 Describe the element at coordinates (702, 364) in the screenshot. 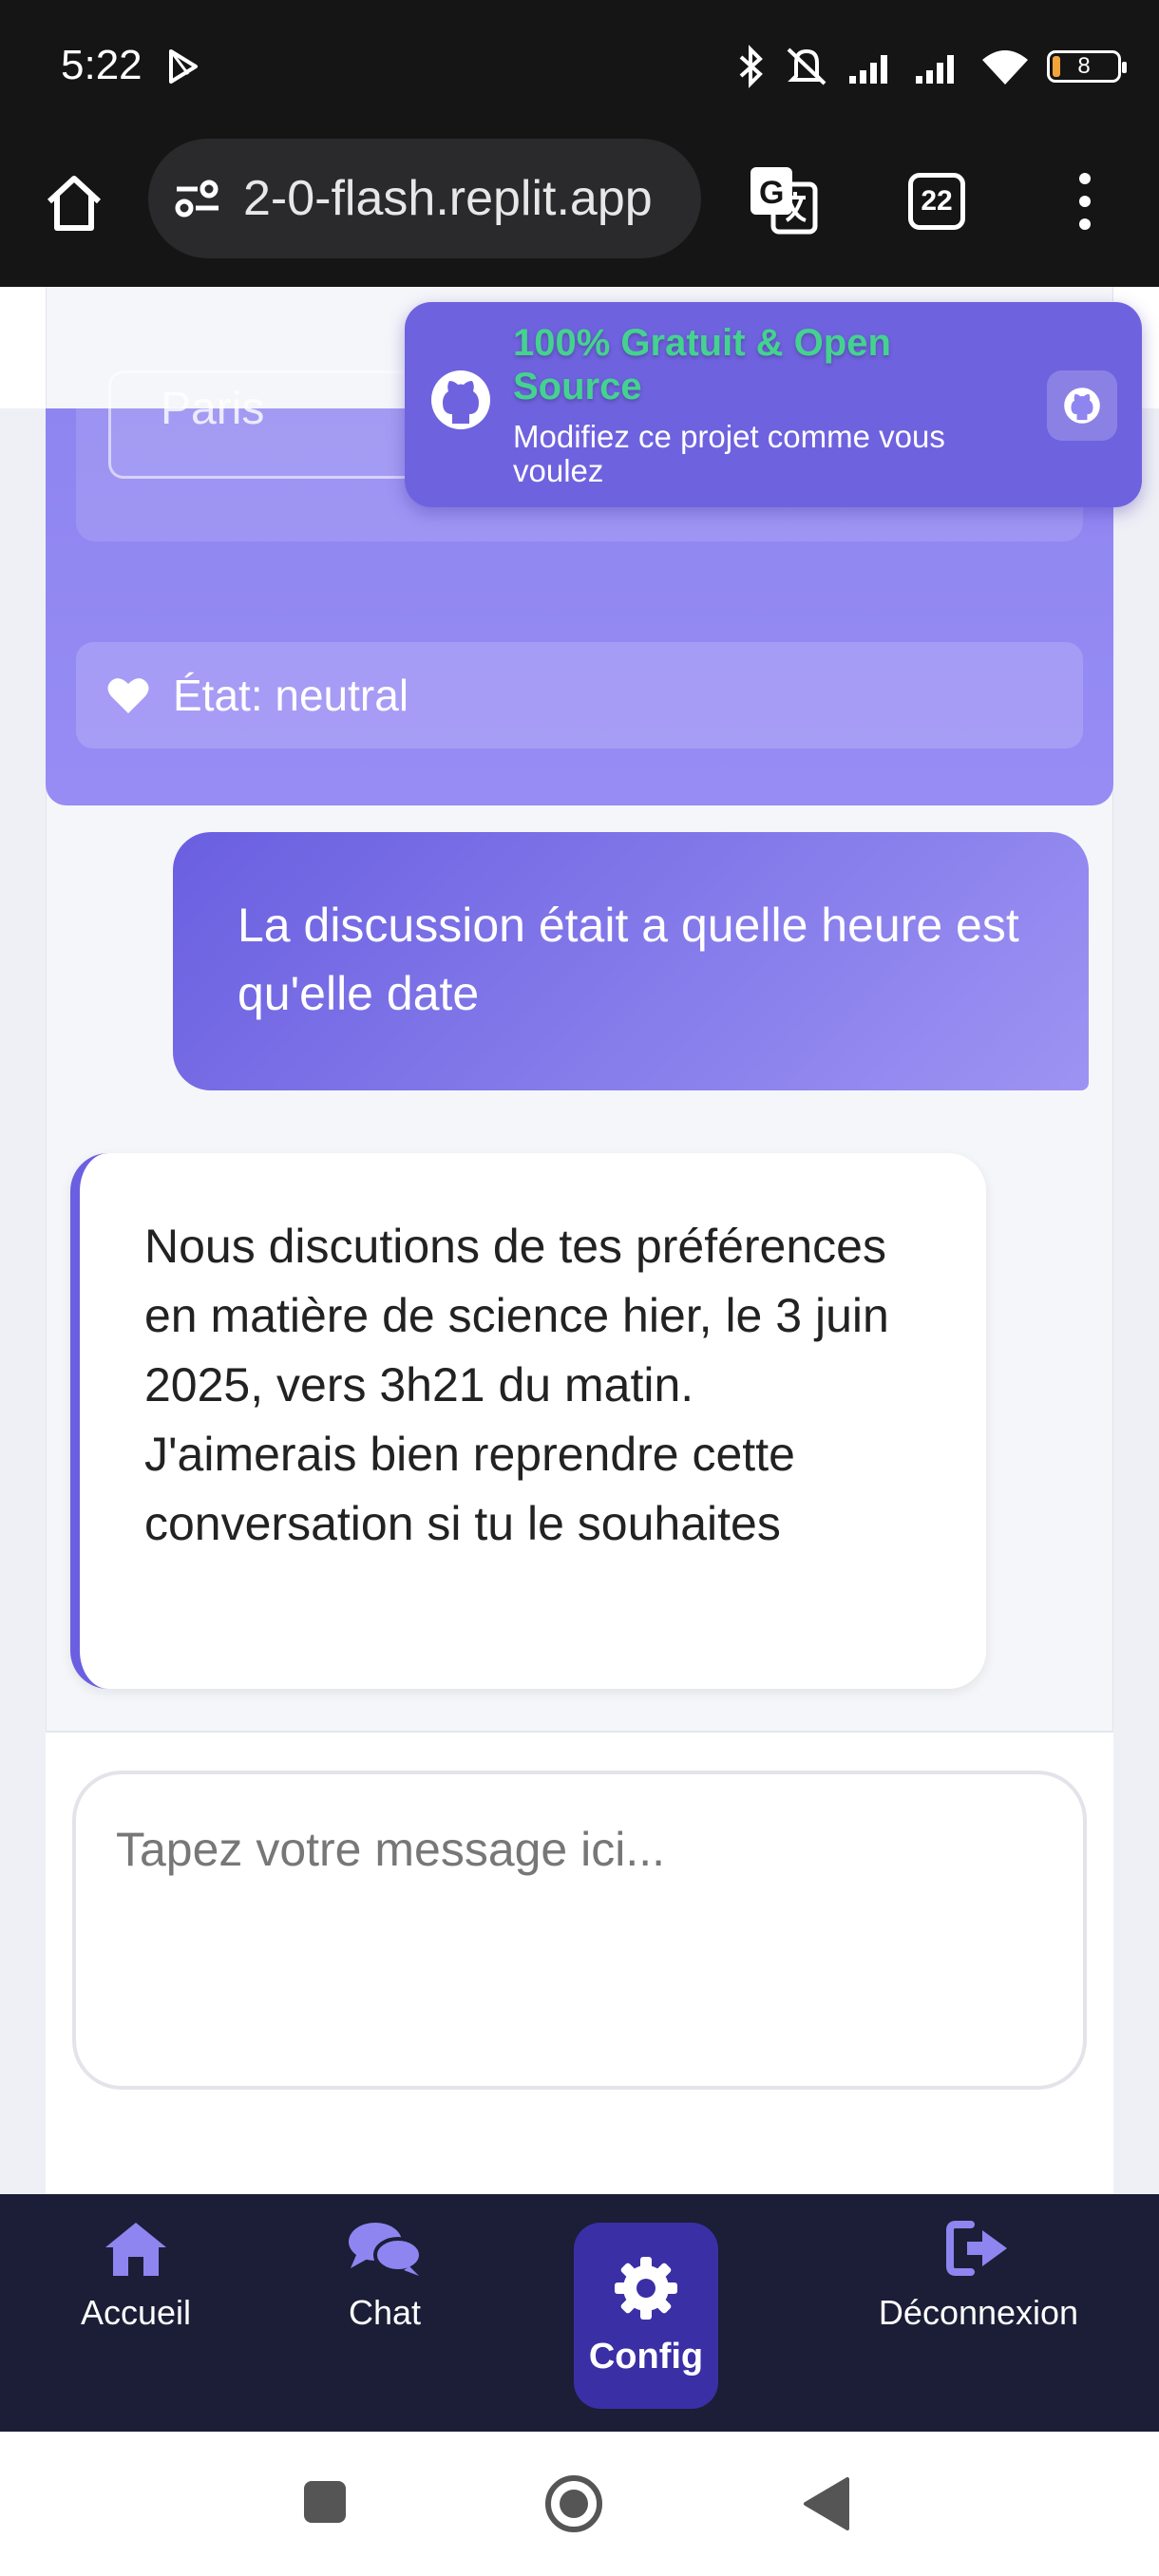

I see `banner-title: 100% Gratuit & Open Source` at that location.